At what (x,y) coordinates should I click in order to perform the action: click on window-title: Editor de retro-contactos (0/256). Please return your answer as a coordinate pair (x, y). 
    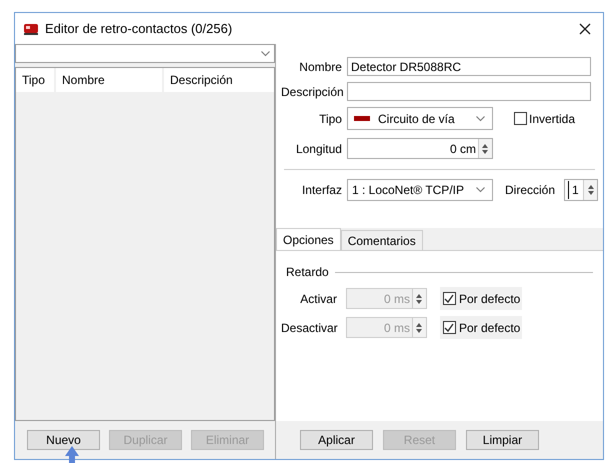
    Looking at the image, I should click on (138, 29).